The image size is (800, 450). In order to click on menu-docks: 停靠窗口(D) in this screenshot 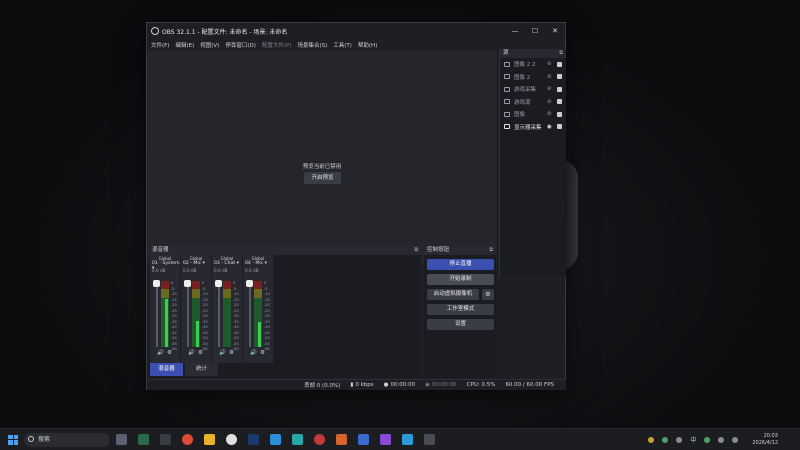, I will do `click(240, 45)`.